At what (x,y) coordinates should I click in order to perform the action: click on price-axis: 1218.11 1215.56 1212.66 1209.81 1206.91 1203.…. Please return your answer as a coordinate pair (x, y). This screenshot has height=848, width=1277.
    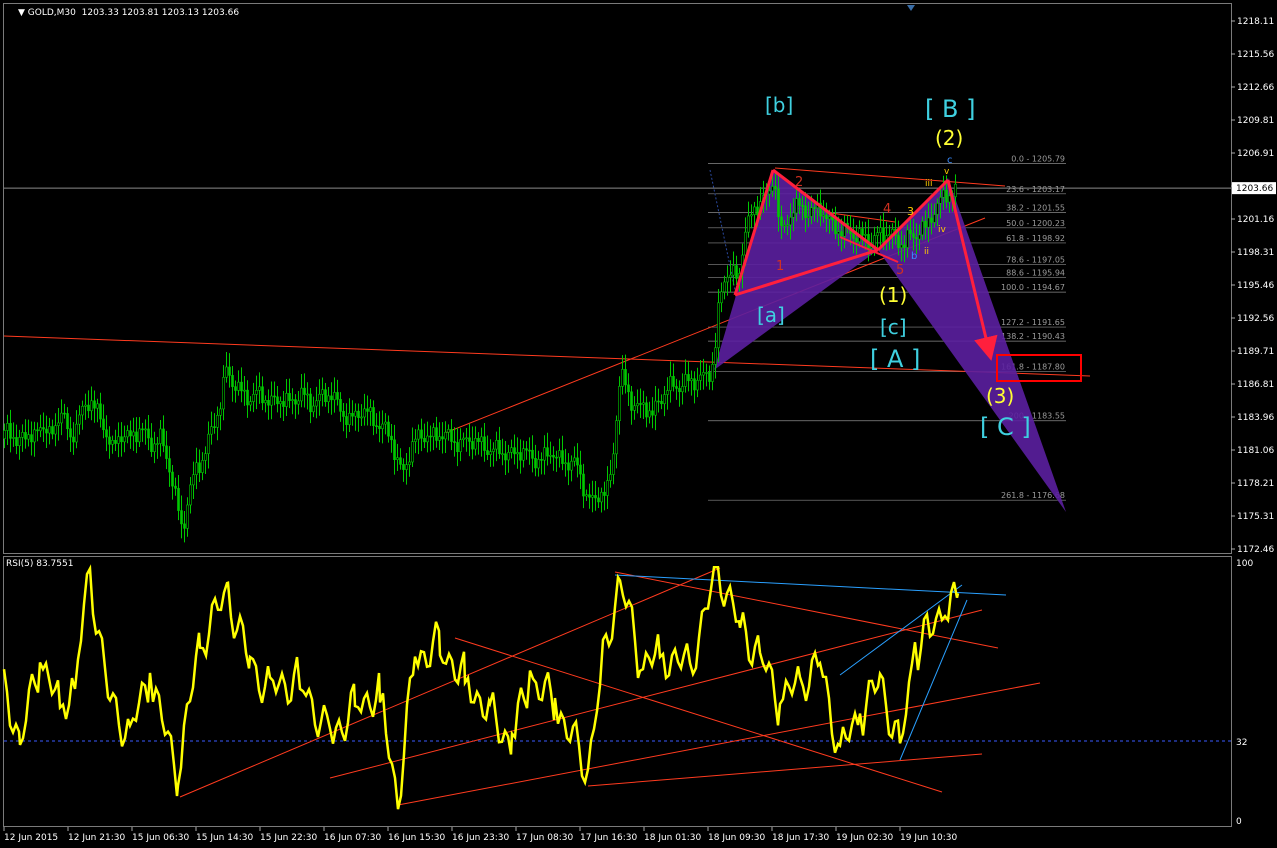
    Looking at the image, I should click on (1252, 286).